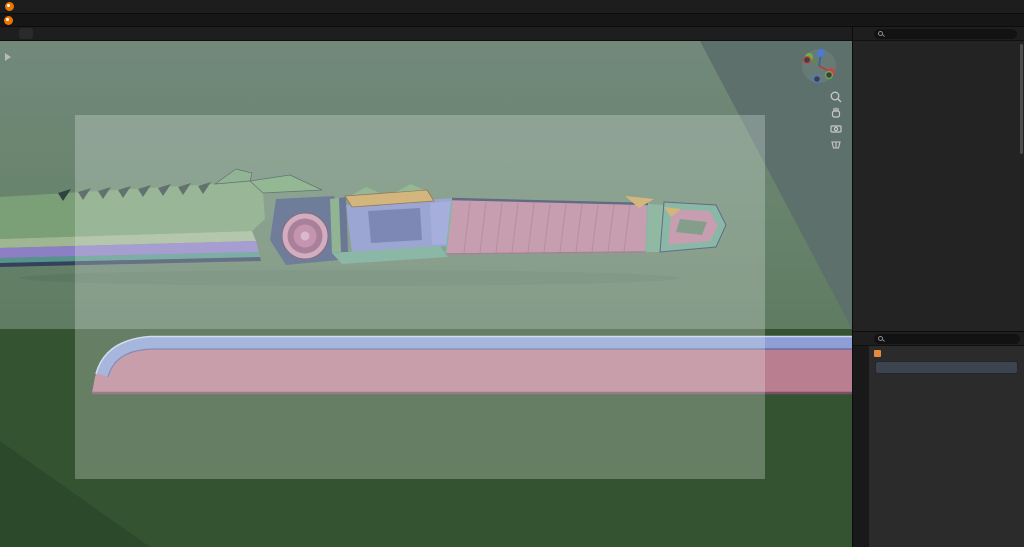 The height and width of the screenshot is (547, 1024). What do you see at coordinates (512, 20) in the screenshot?
I see `menubar` at bounding box center [512, 20].